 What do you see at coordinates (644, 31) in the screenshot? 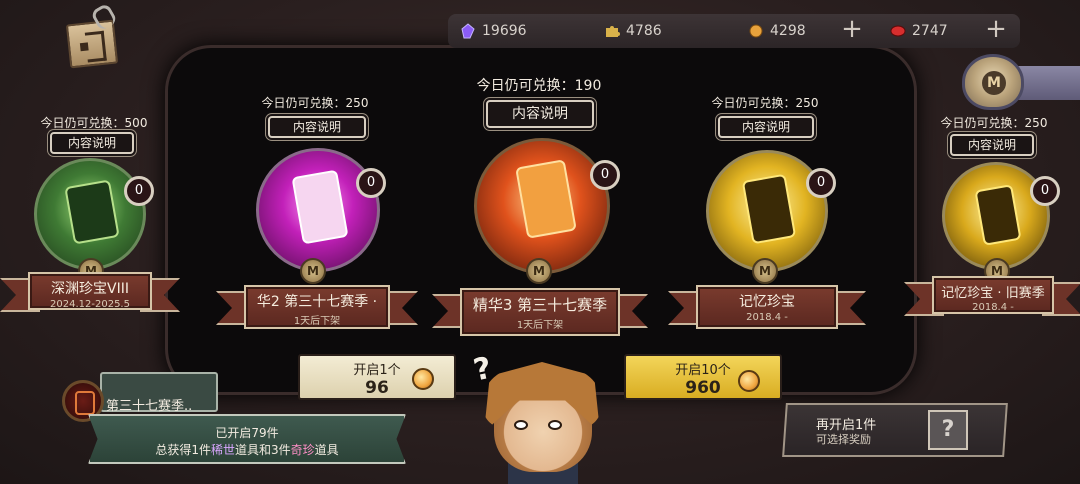
I see `puzzle-count: 4786` at bounding box center [644, 31].